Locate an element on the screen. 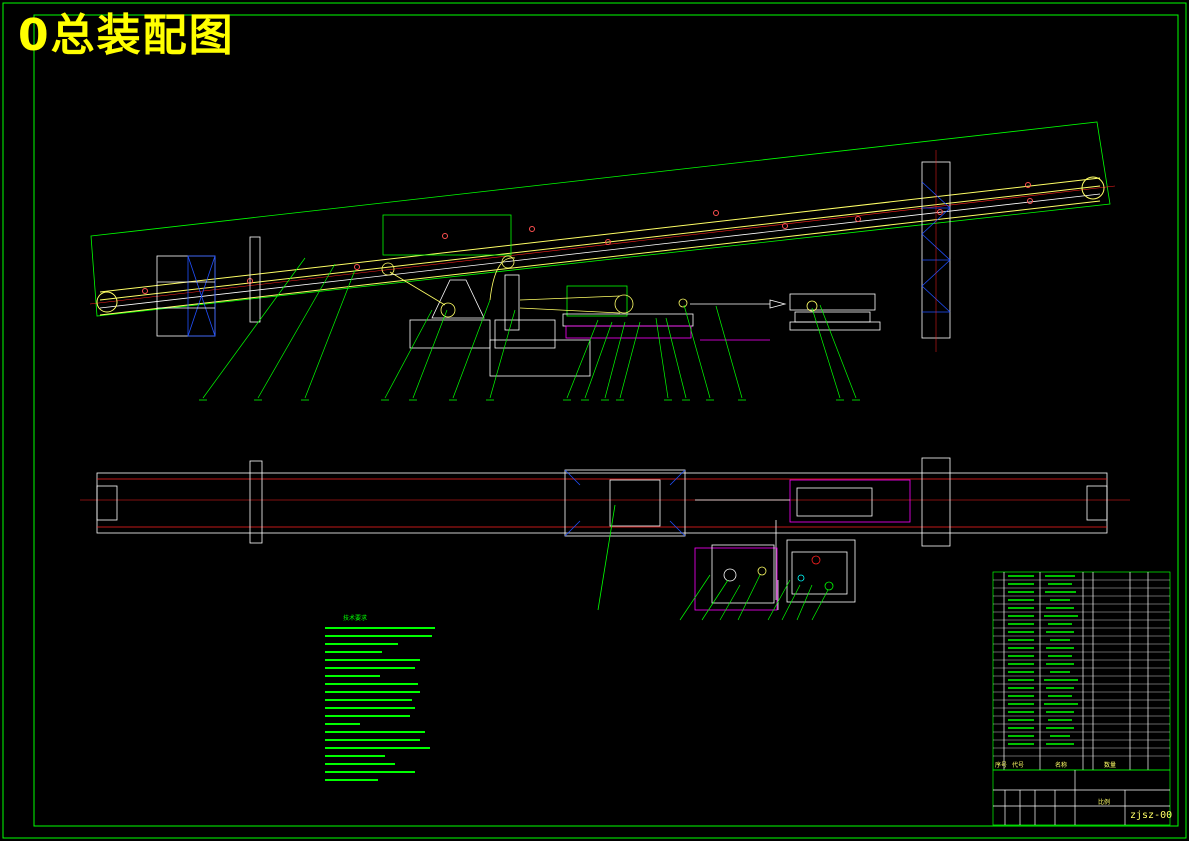  parts-list-rows is located at coordinates (1081, 668).